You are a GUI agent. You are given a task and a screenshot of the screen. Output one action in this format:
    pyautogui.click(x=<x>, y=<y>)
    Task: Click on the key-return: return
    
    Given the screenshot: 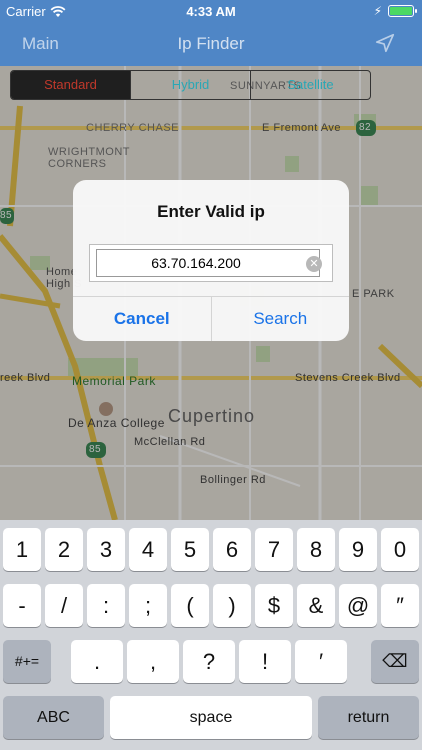 What is the action you would take?
    pyautogui.click(x=368, y=717)
    